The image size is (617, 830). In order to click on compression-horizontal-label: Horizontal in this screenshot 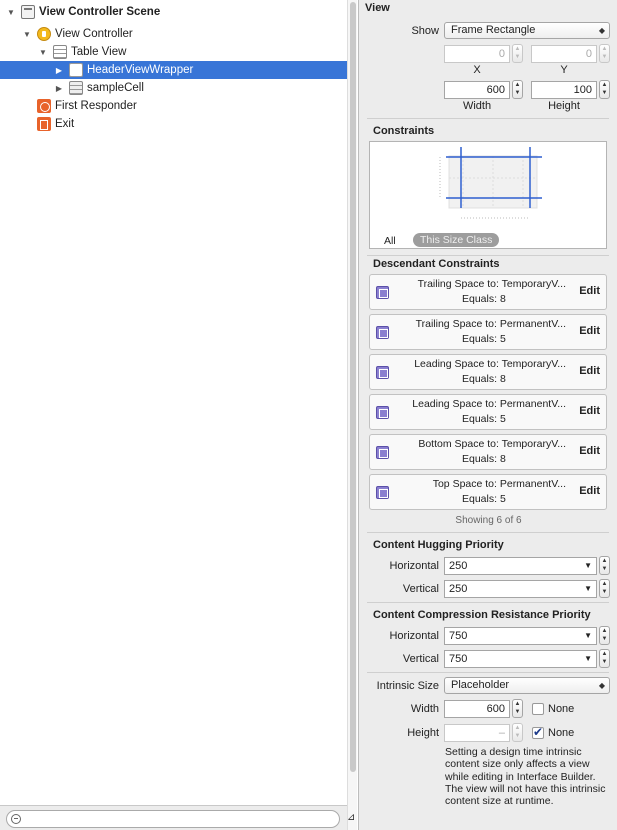, I will do `click(414, 636)`.